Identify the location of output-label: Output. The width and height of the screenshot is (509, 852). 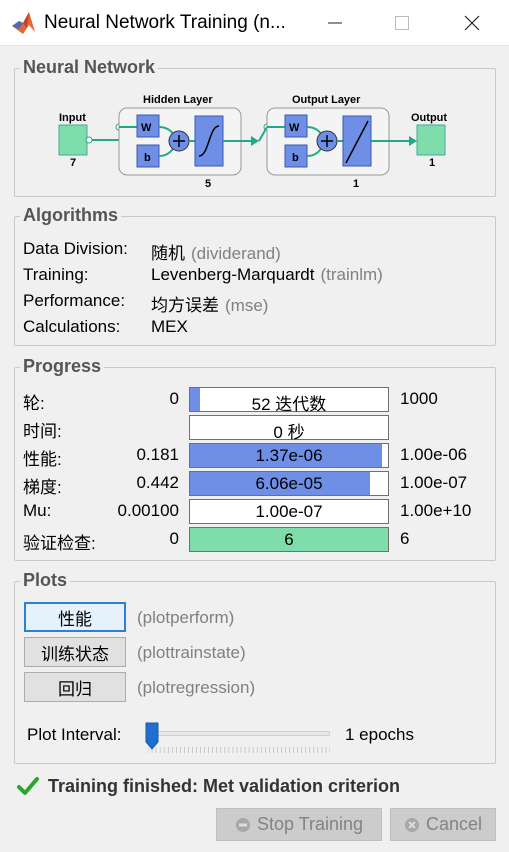
(429, 118).